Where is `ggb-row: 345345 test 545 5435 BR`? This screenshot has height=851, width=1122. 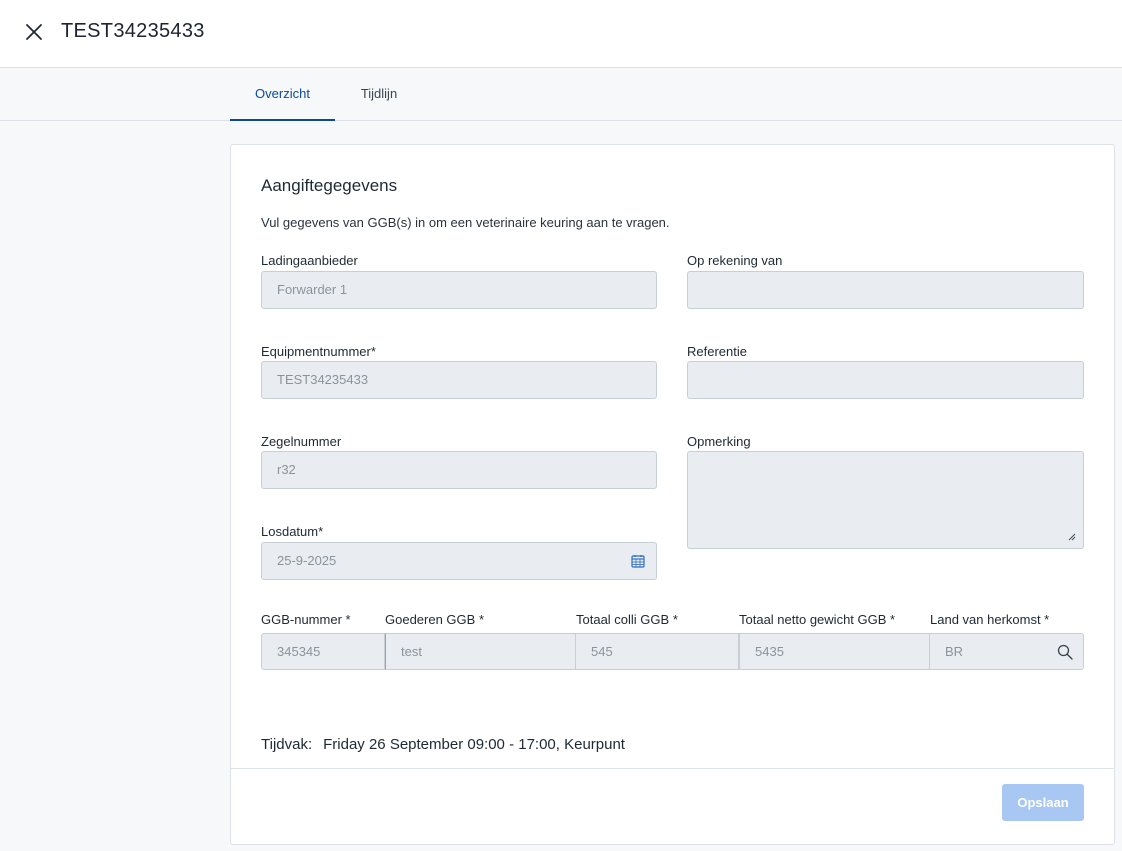
ggb-row: 345345 test 545 5435 BR is located at coordinates (672, 651).